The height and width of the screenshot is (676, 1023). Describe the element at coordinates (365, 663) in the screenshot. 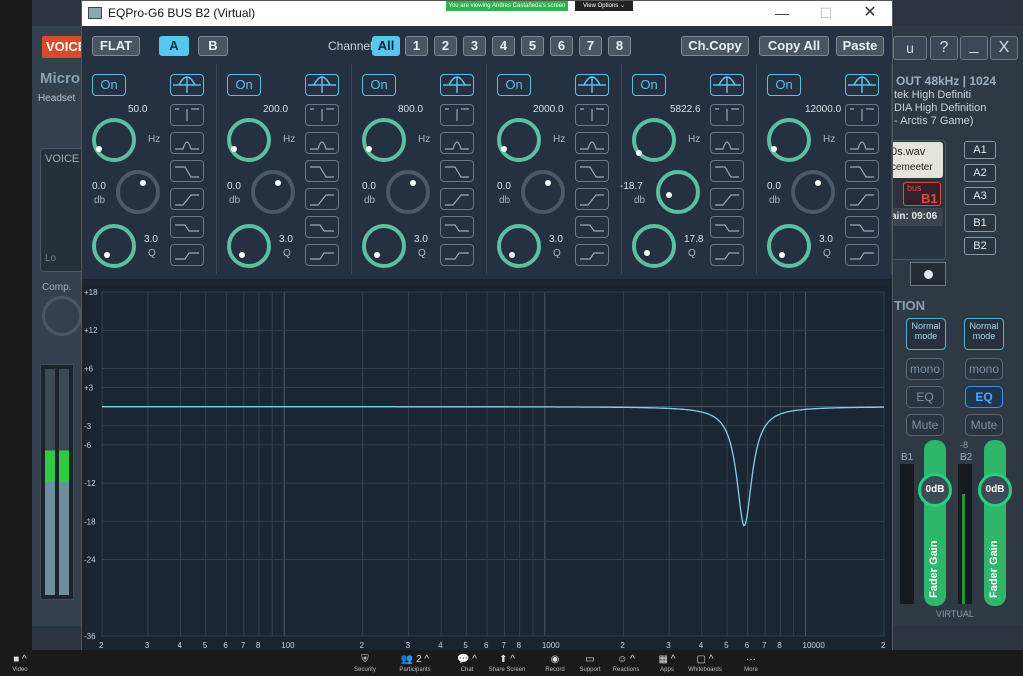

I see `zoom-security-button: ⛨ Security` at that location.